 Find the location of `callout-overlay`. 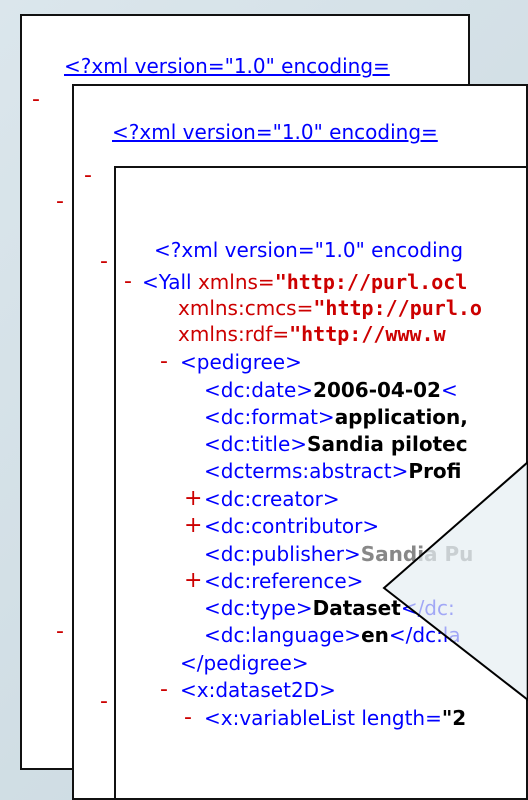

callout-overlay is located at coordinates (455, 581).